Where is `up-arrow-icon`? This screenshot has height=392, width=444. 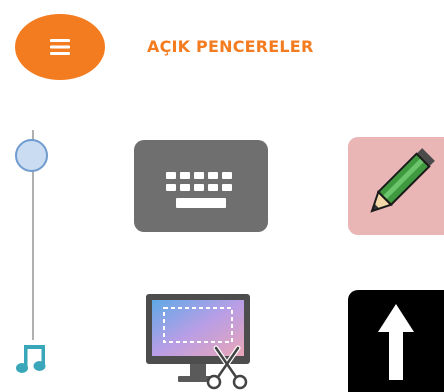 up-arrow-icon is located at coordinates (396, 342).